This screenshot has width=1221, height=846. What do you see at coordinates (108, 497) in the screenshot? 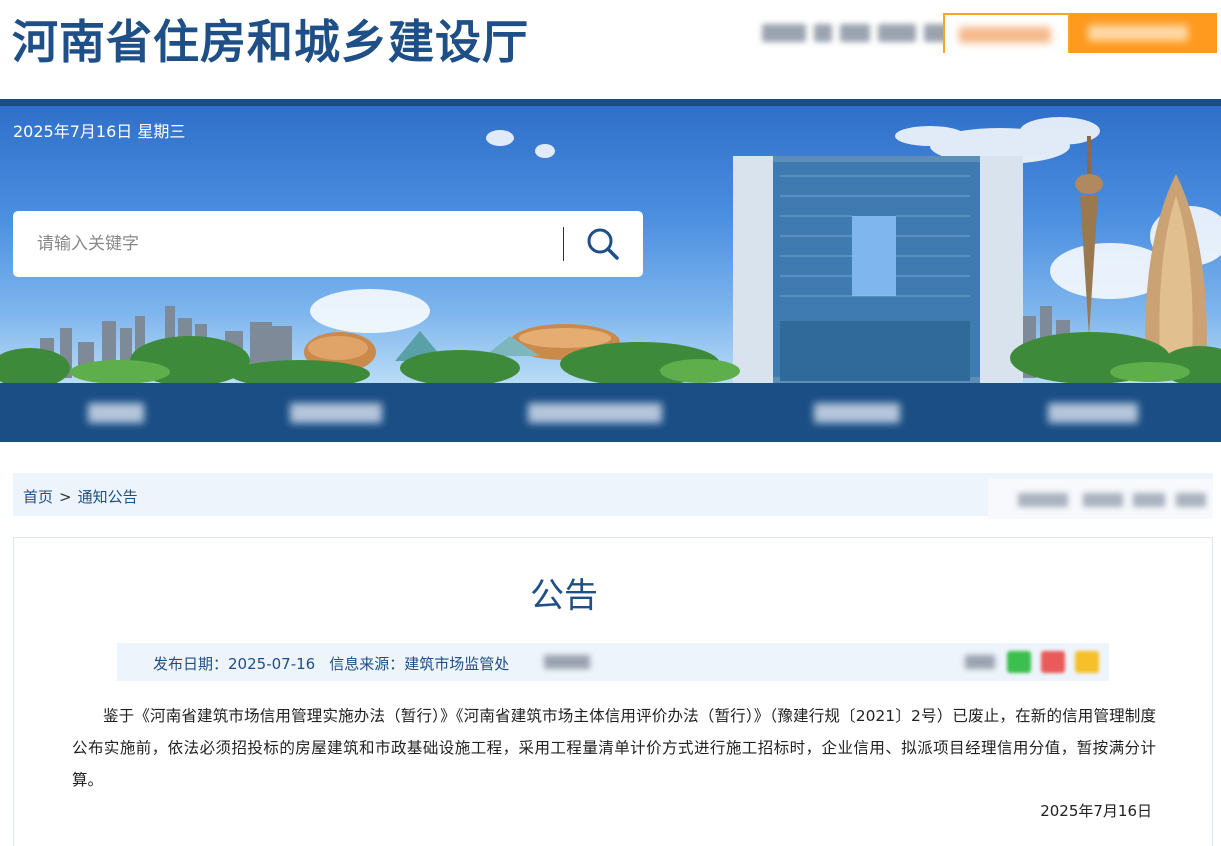
I see `breadcrumb-current-link: 通知公告` at bounding box center [108, 497].